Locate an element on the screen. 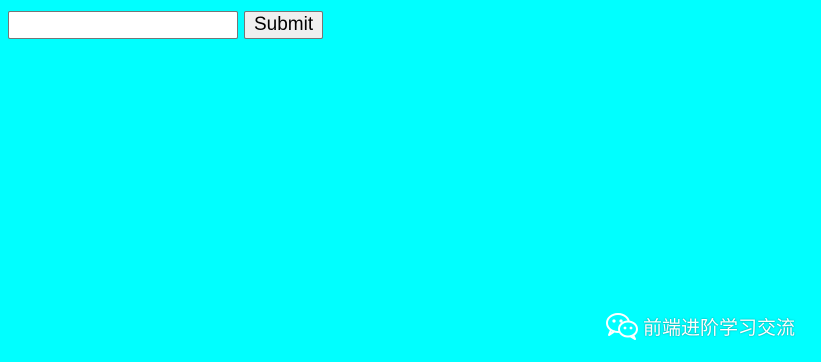 Image resolution: width=821 pixels, height=362 pixels. form-row: Submit is located at coordinates (166, 25).